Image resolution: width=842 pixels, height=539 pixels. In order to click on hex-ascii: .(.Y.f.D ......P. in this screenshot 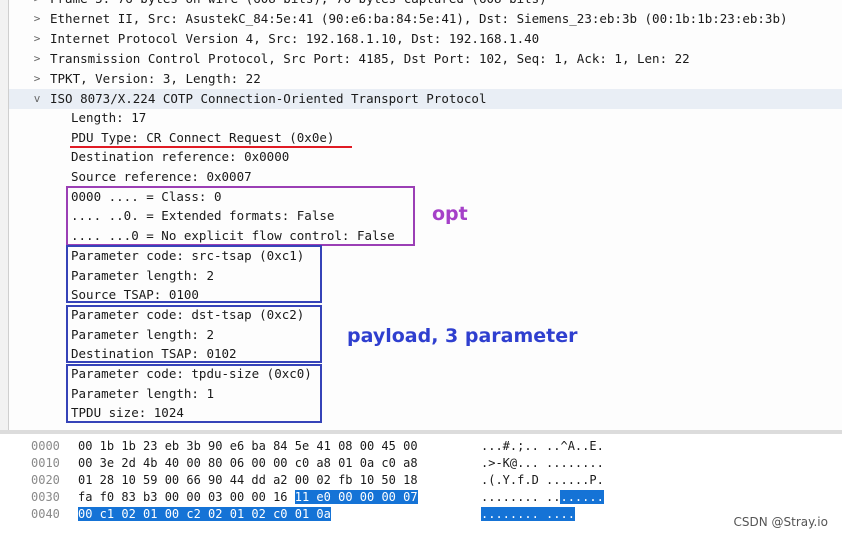, I will do `click(542, 480)`.